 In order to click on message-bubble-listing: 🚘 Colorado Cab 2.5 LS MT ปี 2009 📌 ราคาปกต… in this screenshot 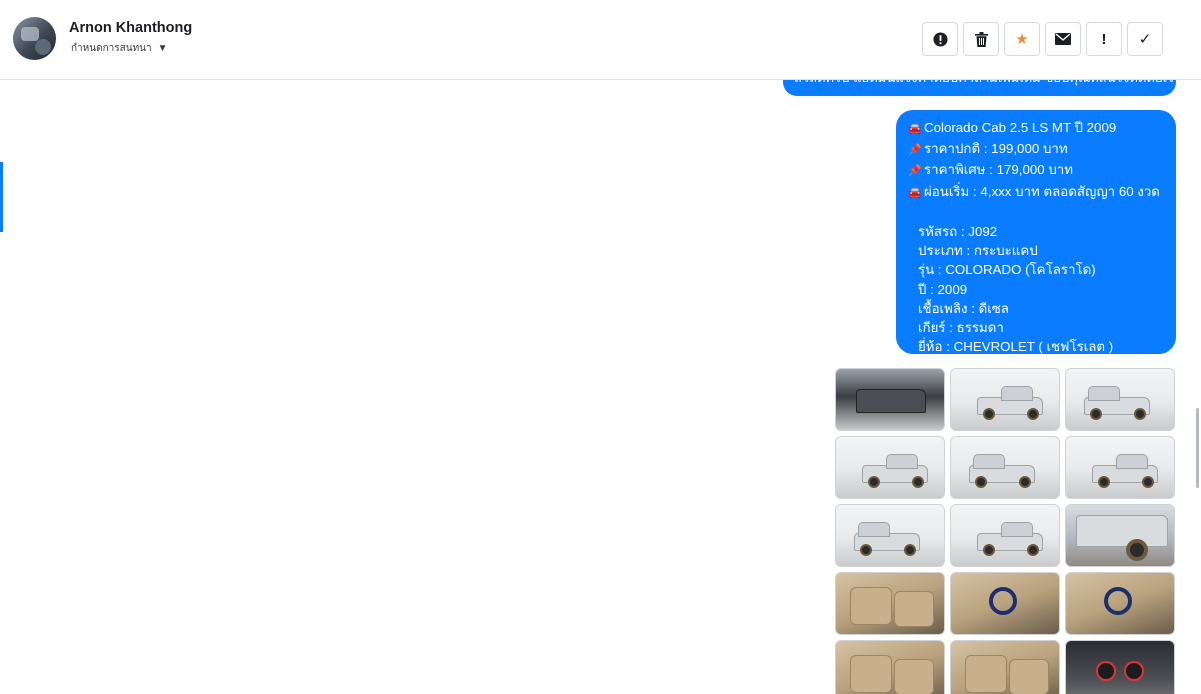, I will do `click(1036, 232)`.